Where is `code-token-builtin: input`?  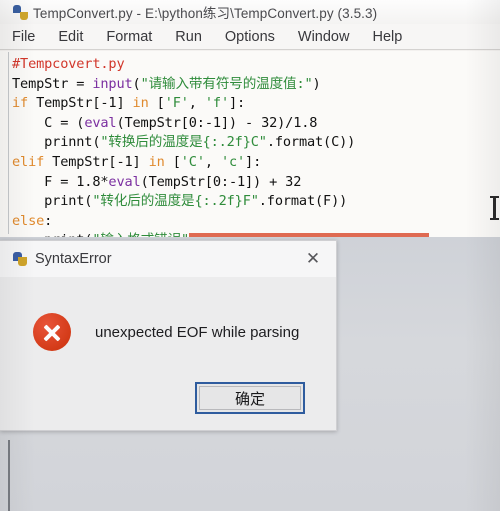
code-token-builtin: input is located at coordinates (112, 83).